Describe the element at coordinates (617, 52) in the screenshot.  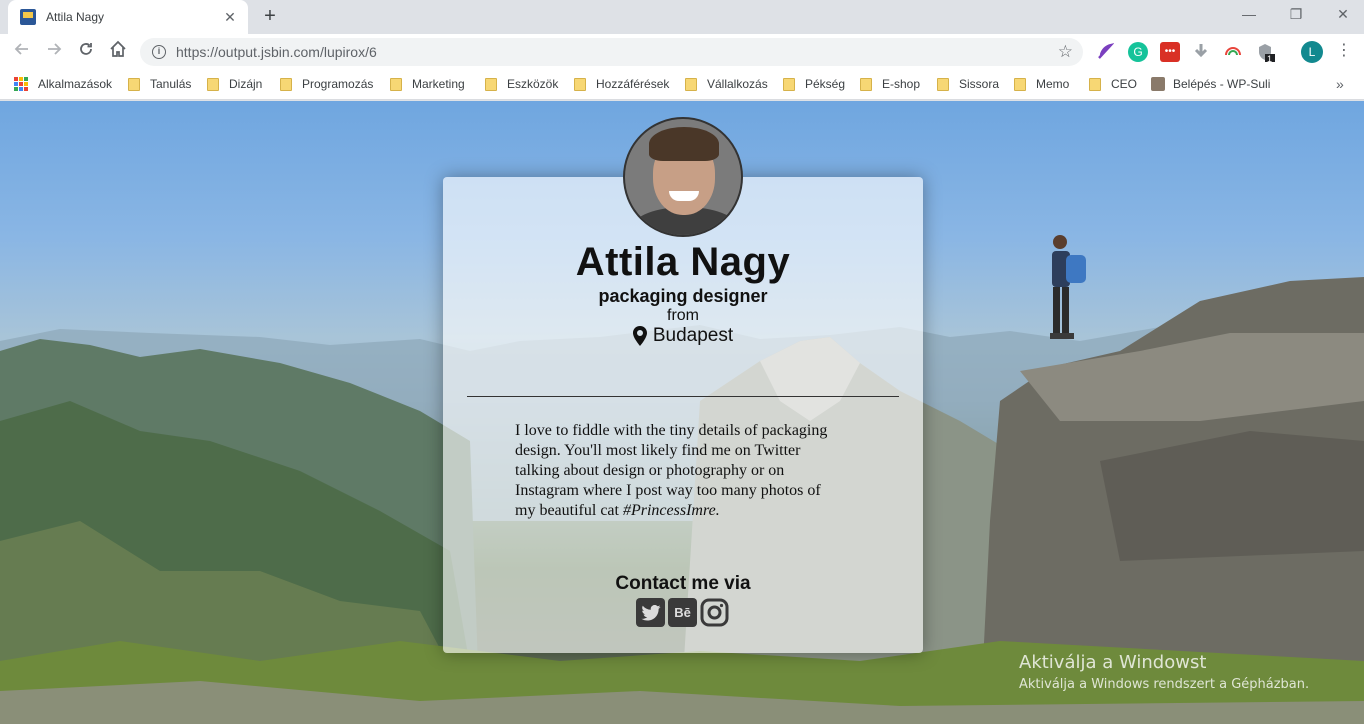
I see `url-text: https://output.jsbin.com/lupirox/6` at that location.